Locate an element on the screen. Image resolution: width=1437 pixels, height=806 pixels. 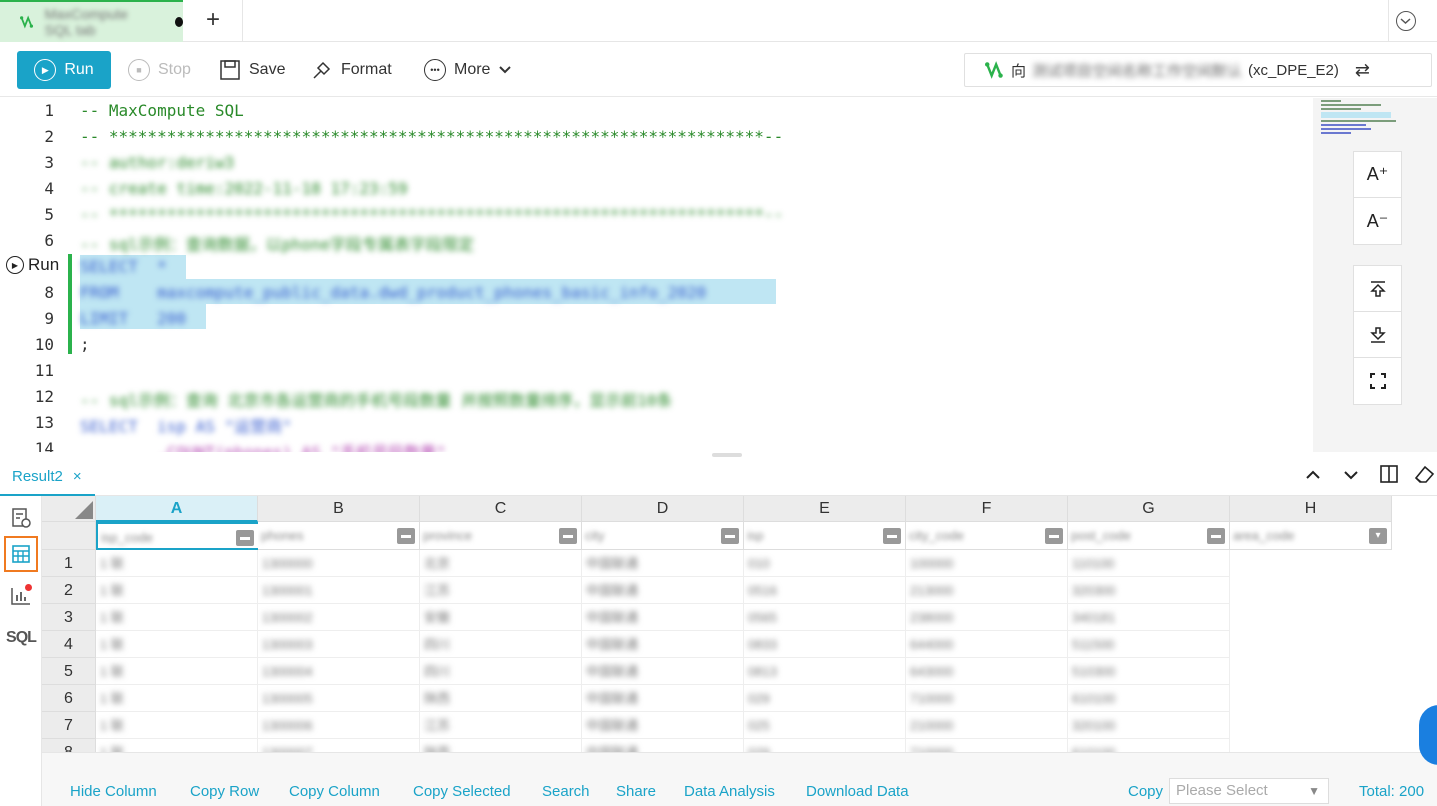
row-number: 6 is located at coordinates (69, 698).